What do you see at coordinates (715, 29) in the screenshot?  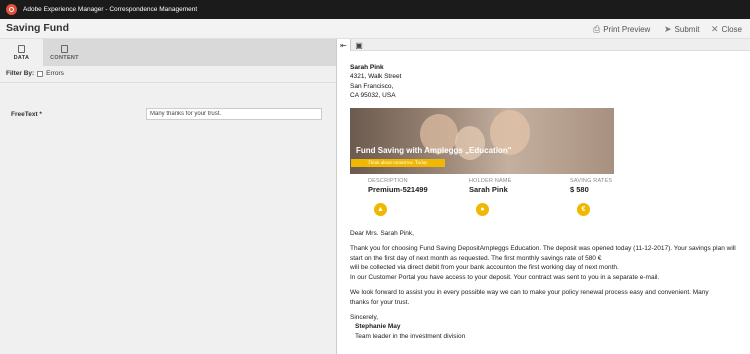 I see `close-icon: ✕` at bounding box center [715, 29].